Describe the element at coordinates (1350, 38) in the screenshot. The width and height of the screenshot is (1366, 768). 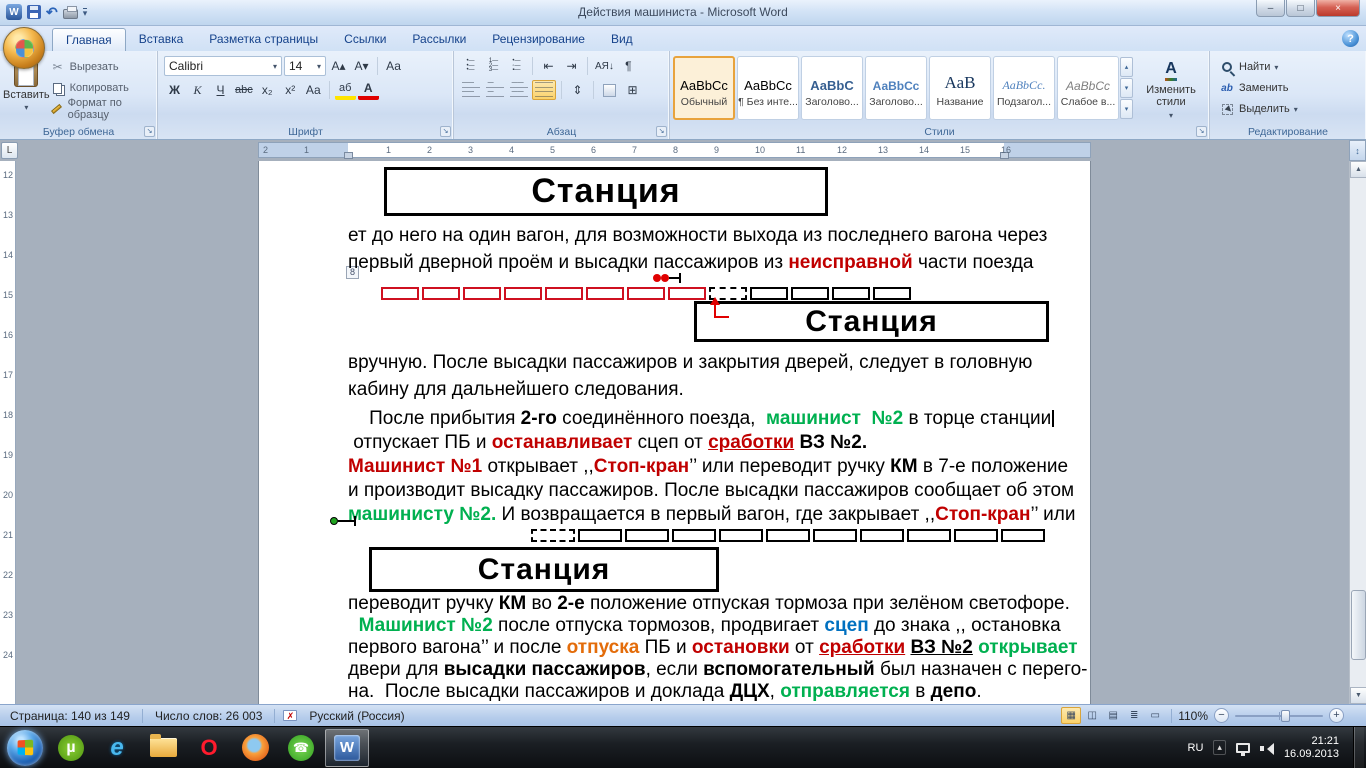
I see `help-button: ?` at that location.